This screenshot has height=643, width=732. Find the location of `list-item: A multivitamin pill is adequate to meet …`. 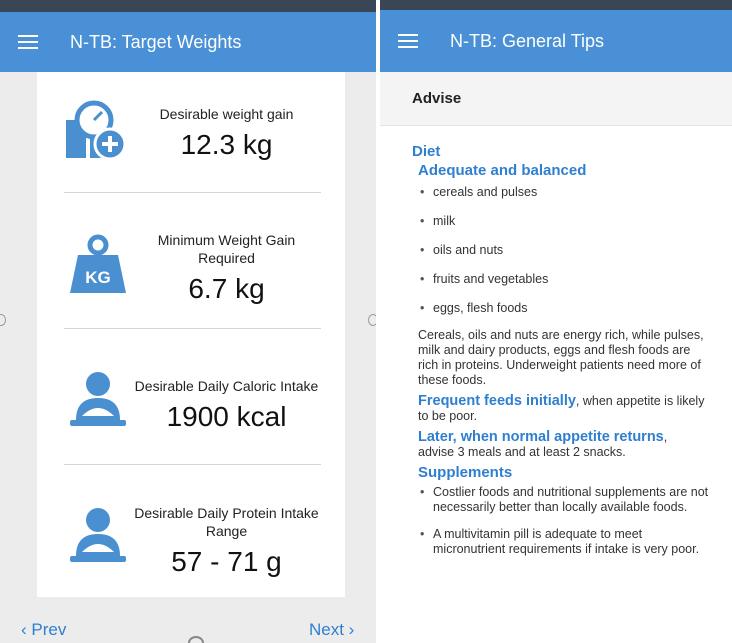

list-item: A multivitamin pill is adequate to meet … is located at coordinates (566, 542).